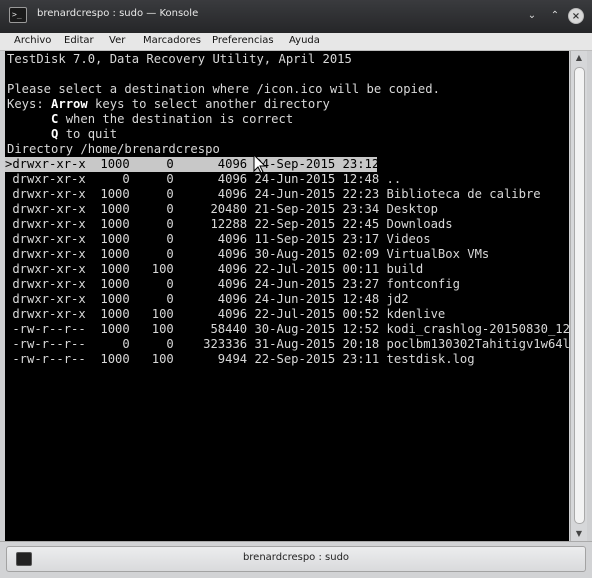  What do you see at coordinates (172, 40) in the screenshot?
I see `menu-marcadores: Marcadores` at bounding box center [172, 40].